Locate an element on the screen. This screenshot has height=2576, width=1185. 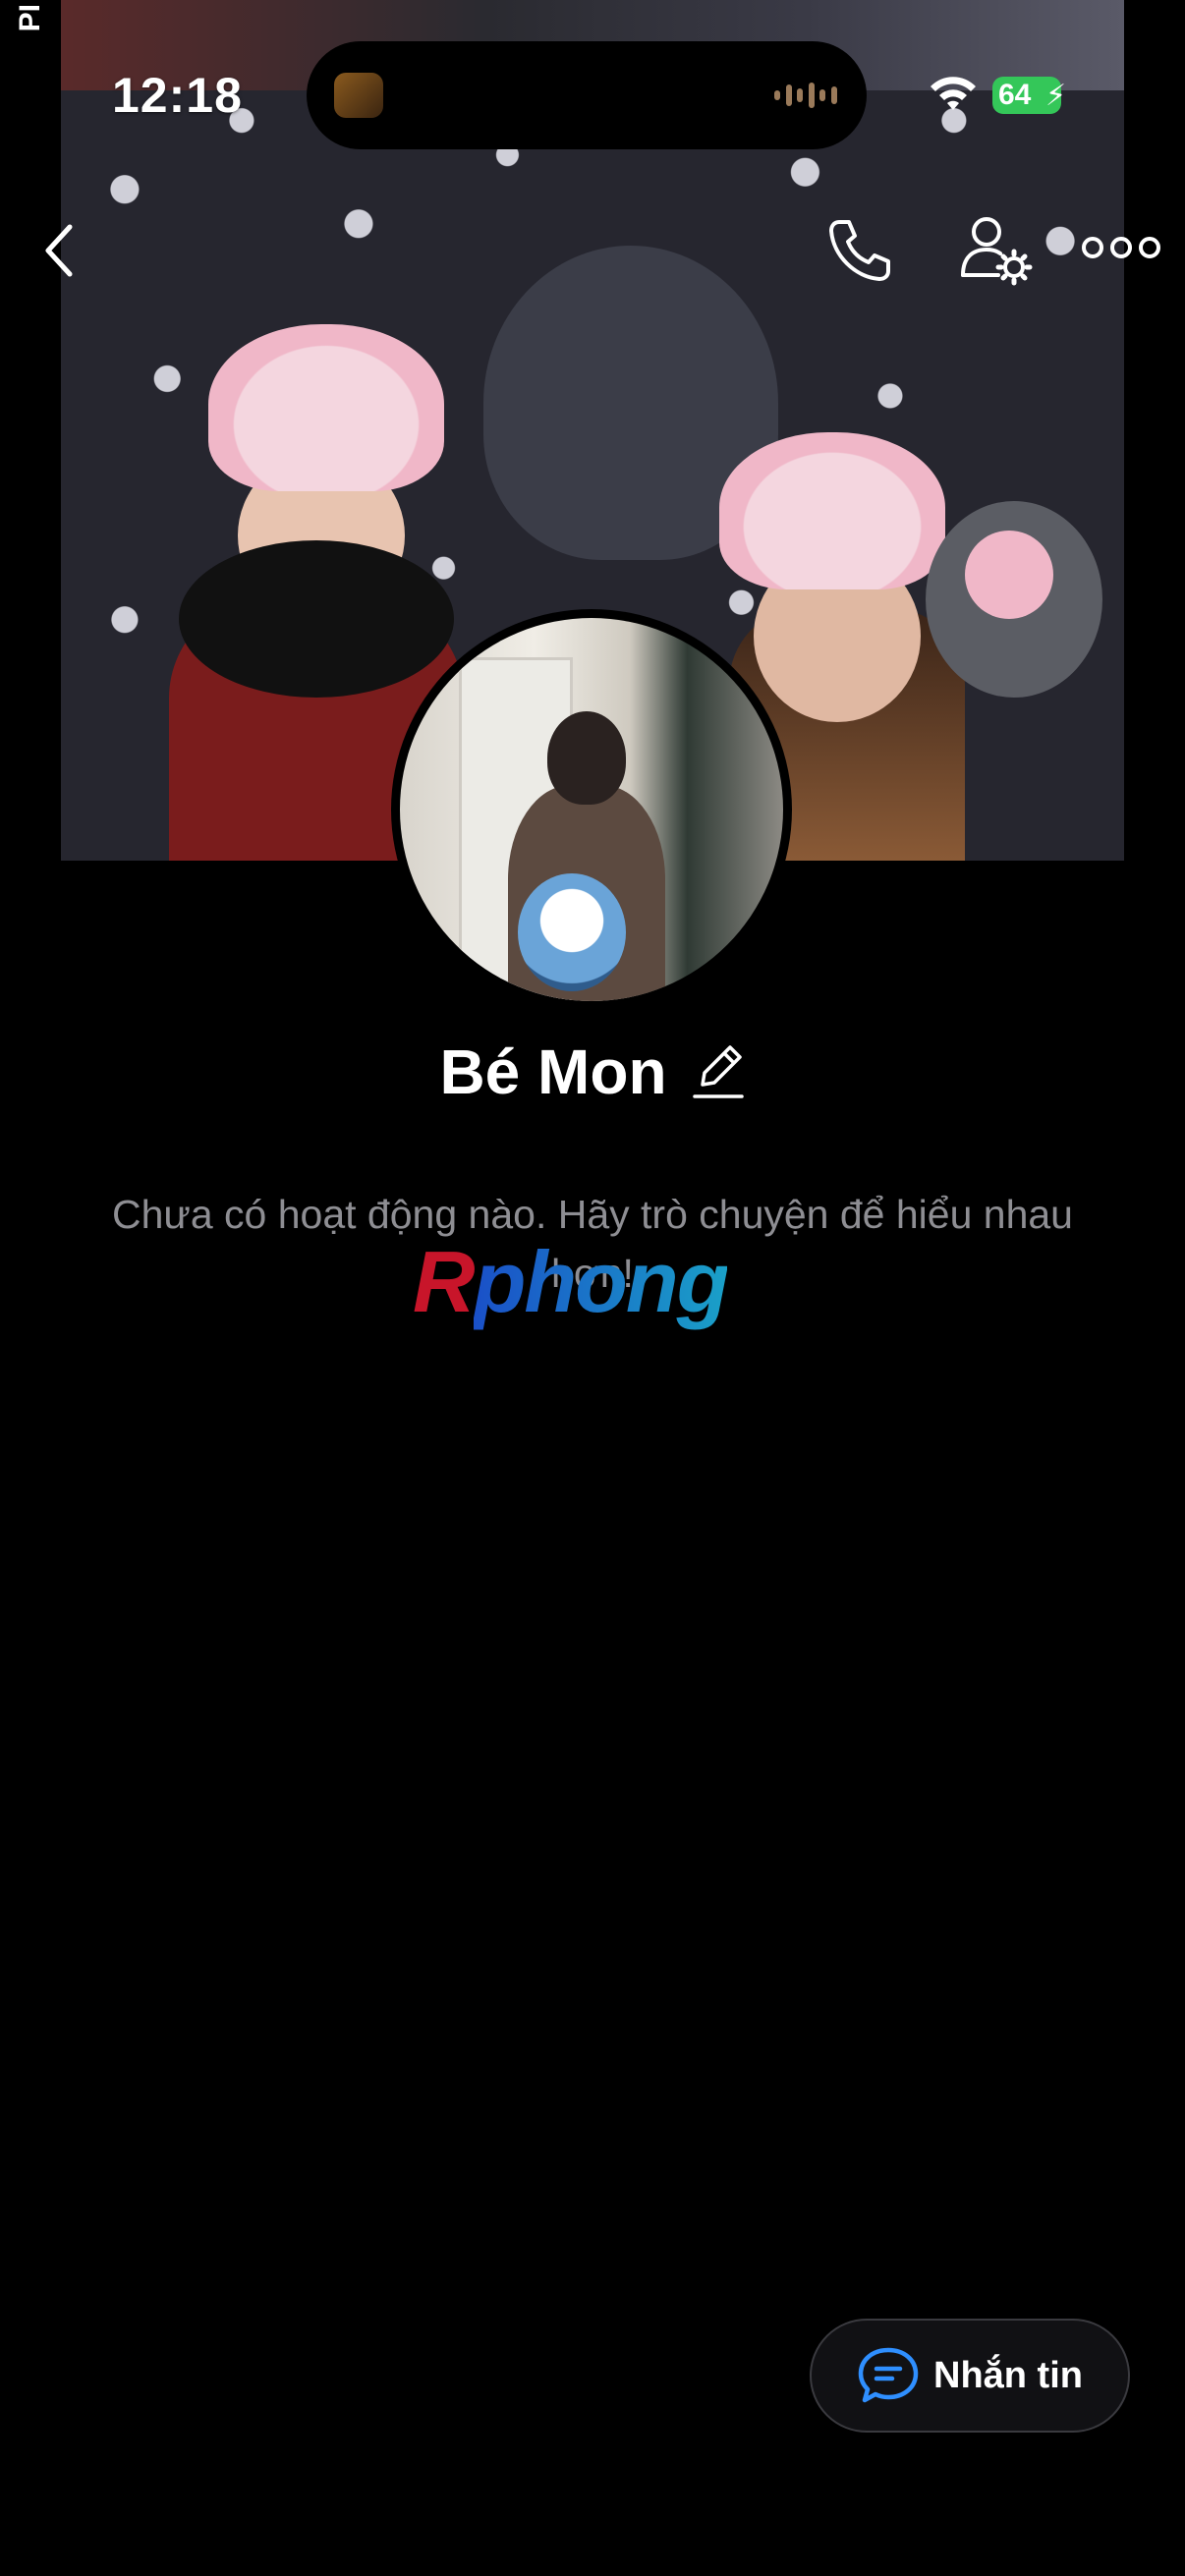
profile-name-row: Bé Mon is located at coordinates (592, 1072).